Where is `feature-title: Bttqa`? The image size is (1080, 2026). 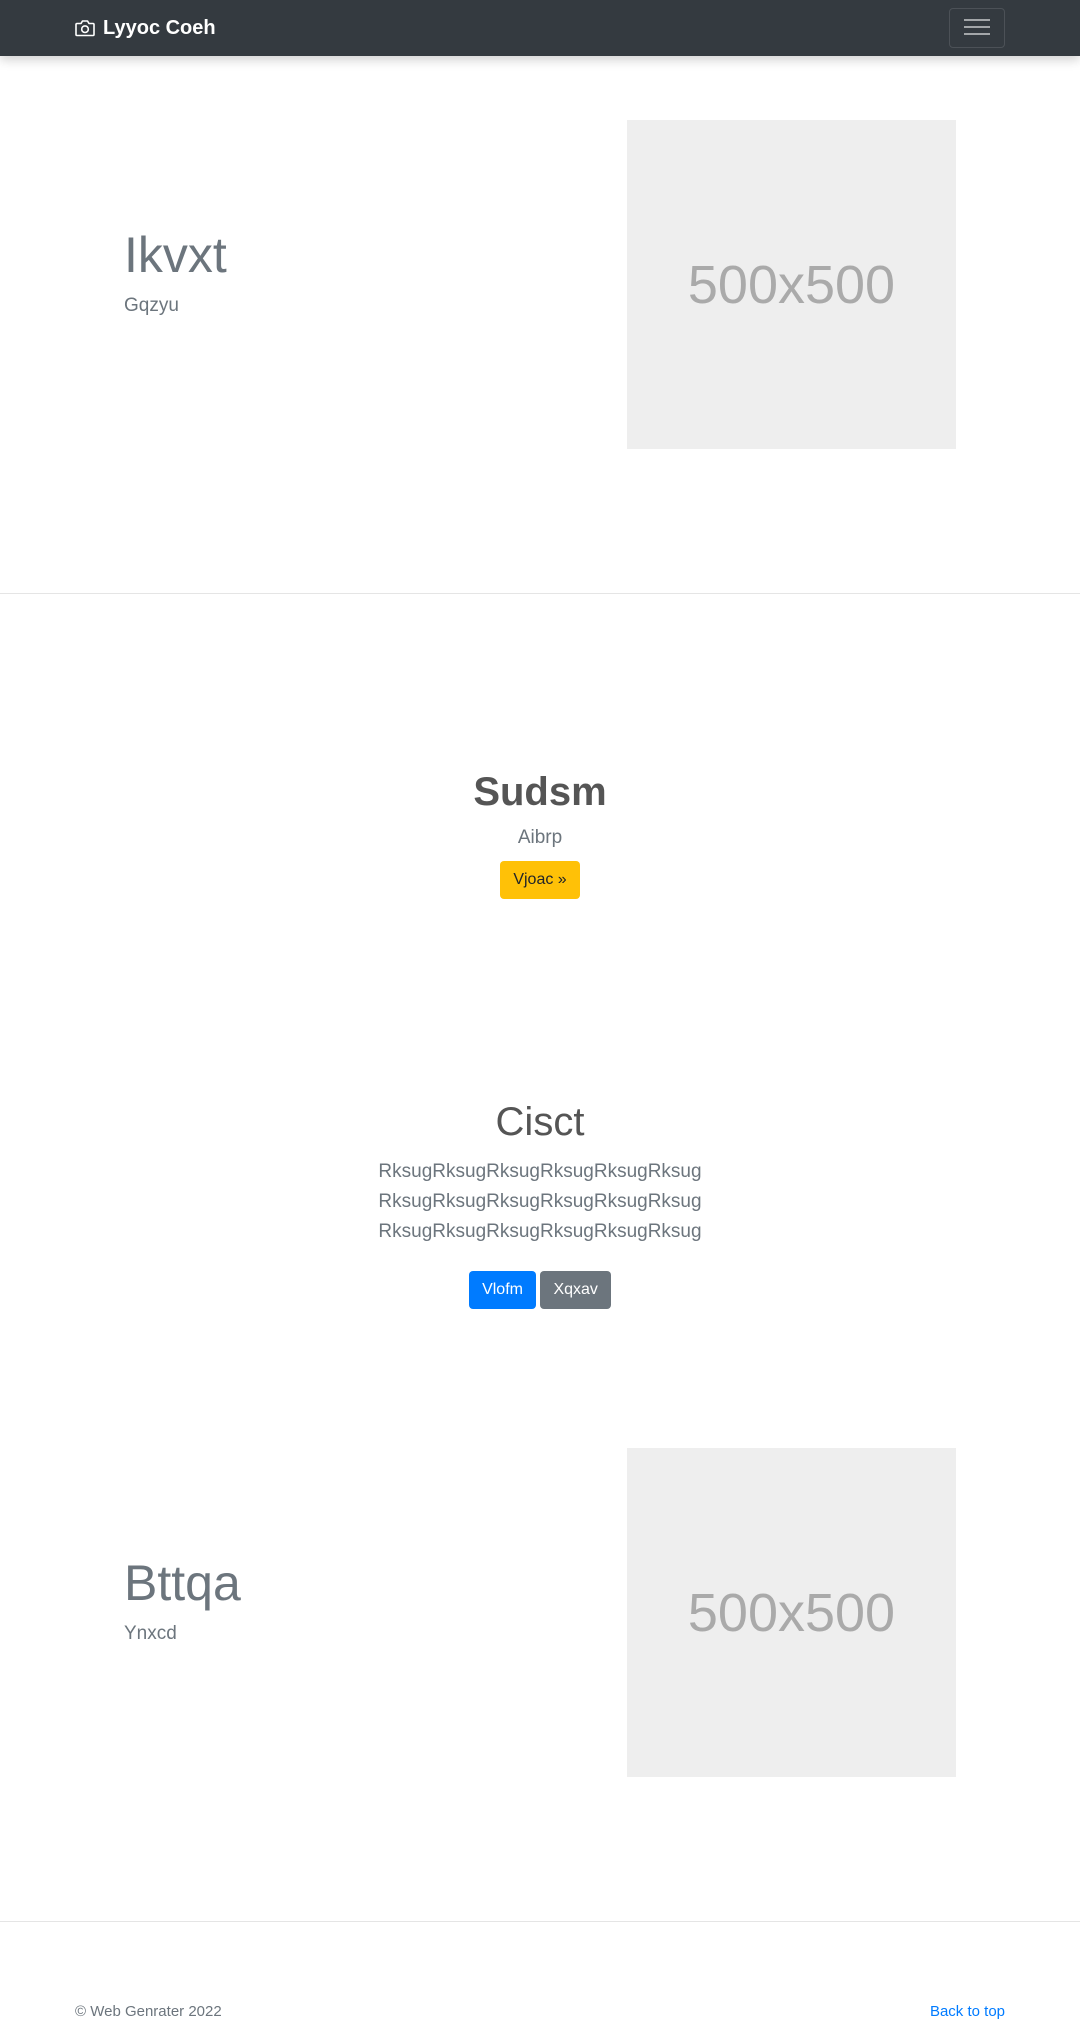 feature-title: Bttqa is located at coordinates (182, 1583).